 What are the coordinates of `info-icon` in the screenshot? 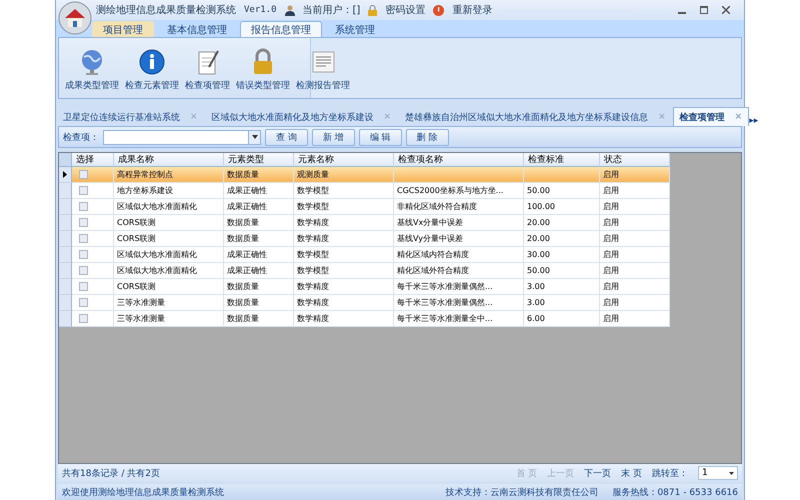 It's located at (152, 62).